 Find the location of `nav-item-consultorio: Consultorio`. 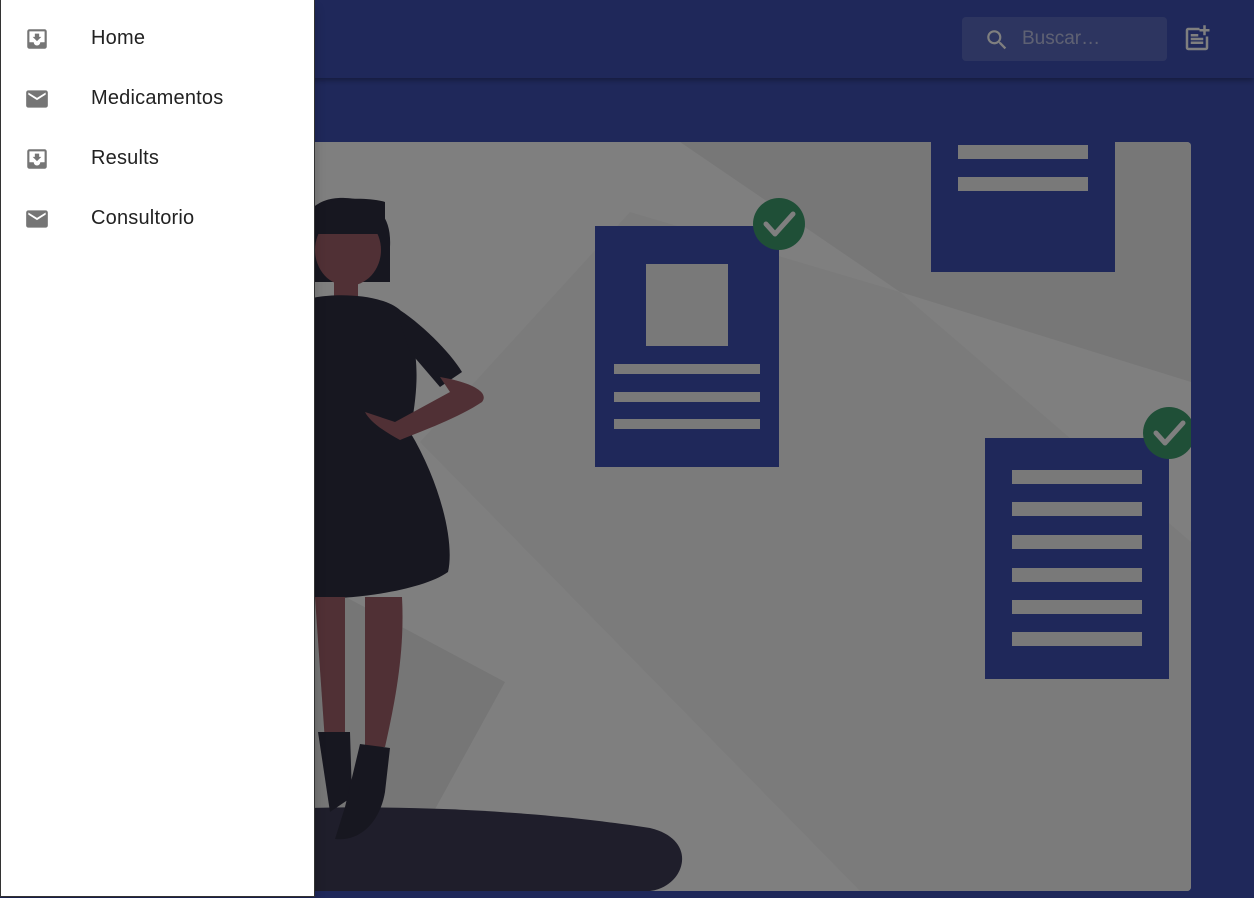

nav-item-consultorio: Consultorio is located at coordinates (157, 219).